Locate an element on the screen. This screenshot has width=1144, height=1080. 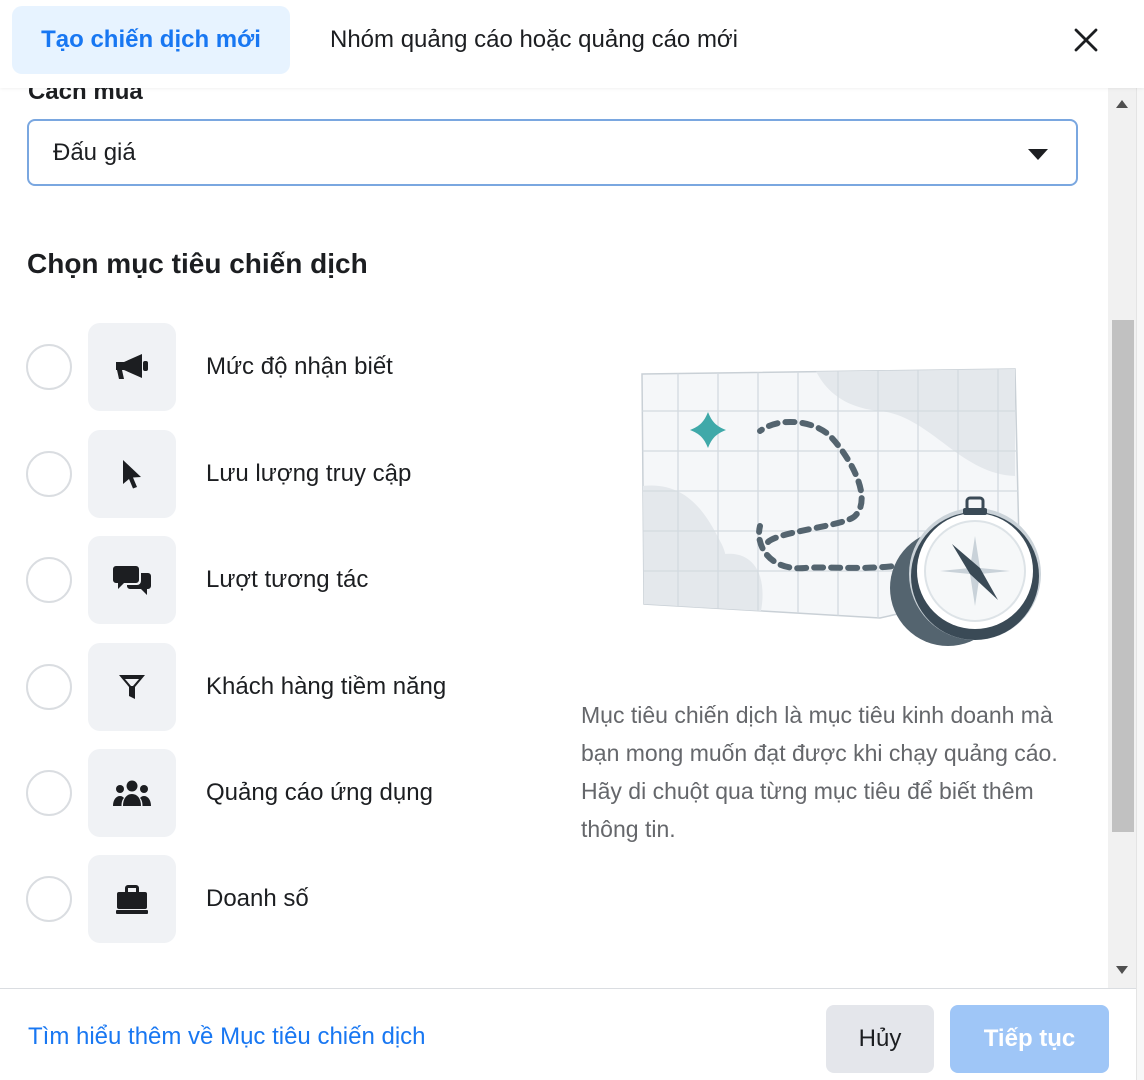
map-compass-illustration is located at coordinates (840, 516).